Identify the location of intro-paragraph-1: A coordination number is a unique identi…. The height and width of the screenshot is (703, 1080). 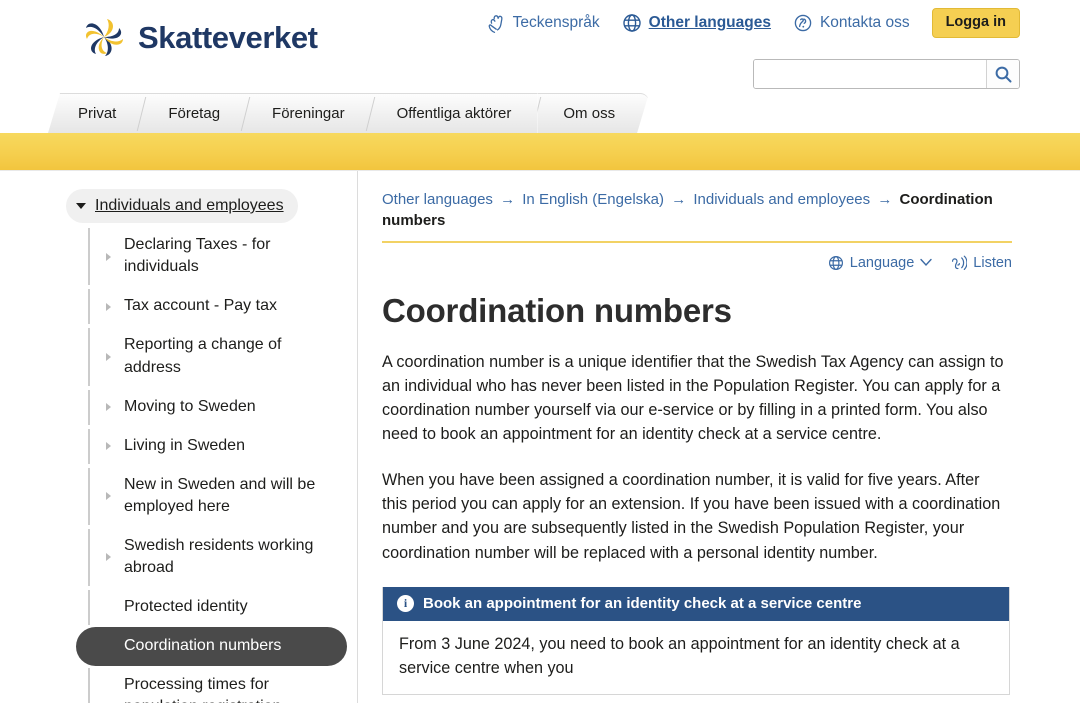
(693, 397).